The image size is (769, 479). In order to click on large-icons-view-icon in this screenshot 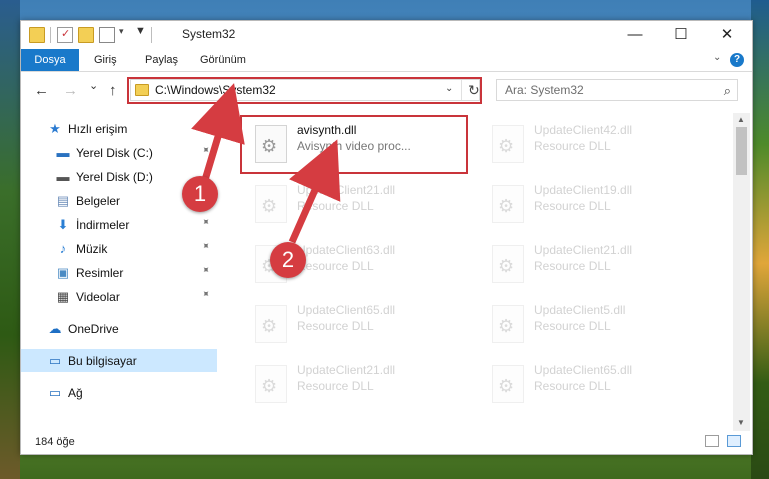, I will do `click(734, 441)`.